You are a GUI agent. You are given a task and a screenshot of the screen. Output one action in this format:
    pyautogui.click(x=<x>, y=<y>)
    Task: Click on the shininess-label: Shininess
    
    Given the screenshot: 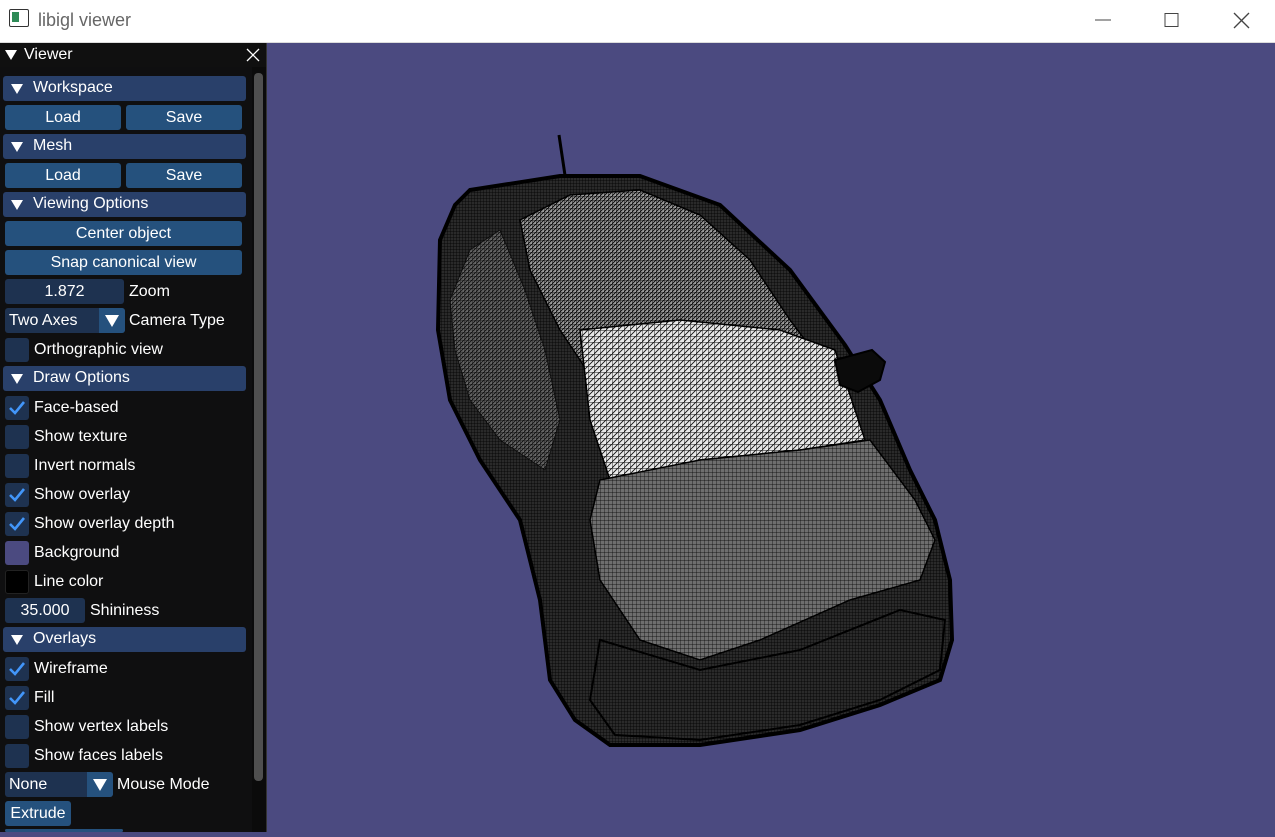 What is the action you would take?
    pyautogui.click(x=125, y=610)
    